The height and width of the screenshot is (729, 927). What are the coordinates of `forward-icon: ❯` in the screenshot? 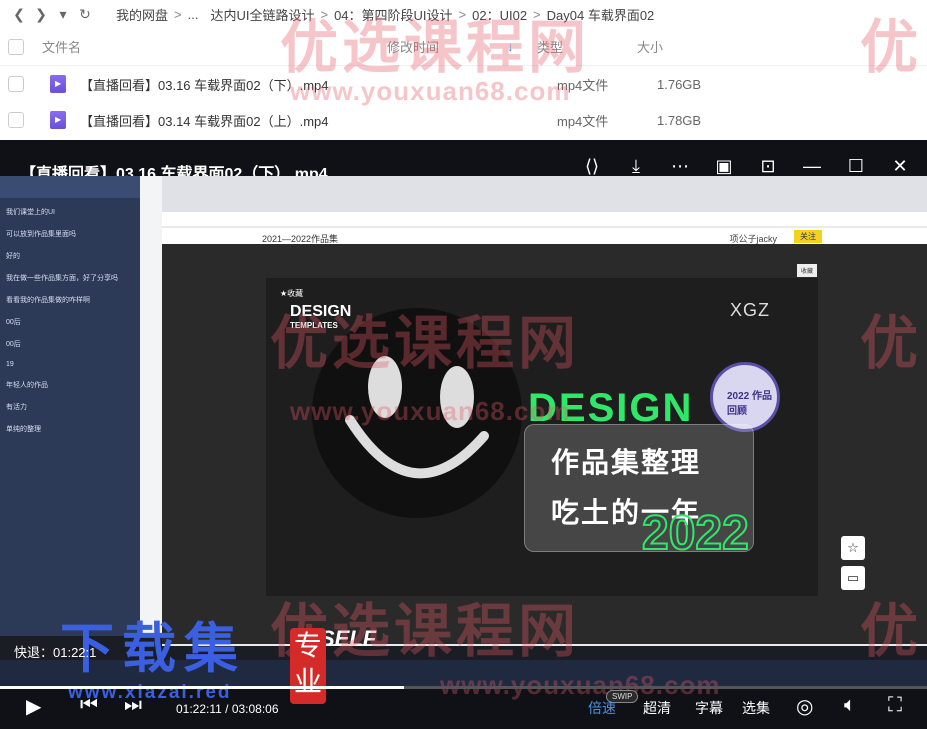 It's located at (41, 14).